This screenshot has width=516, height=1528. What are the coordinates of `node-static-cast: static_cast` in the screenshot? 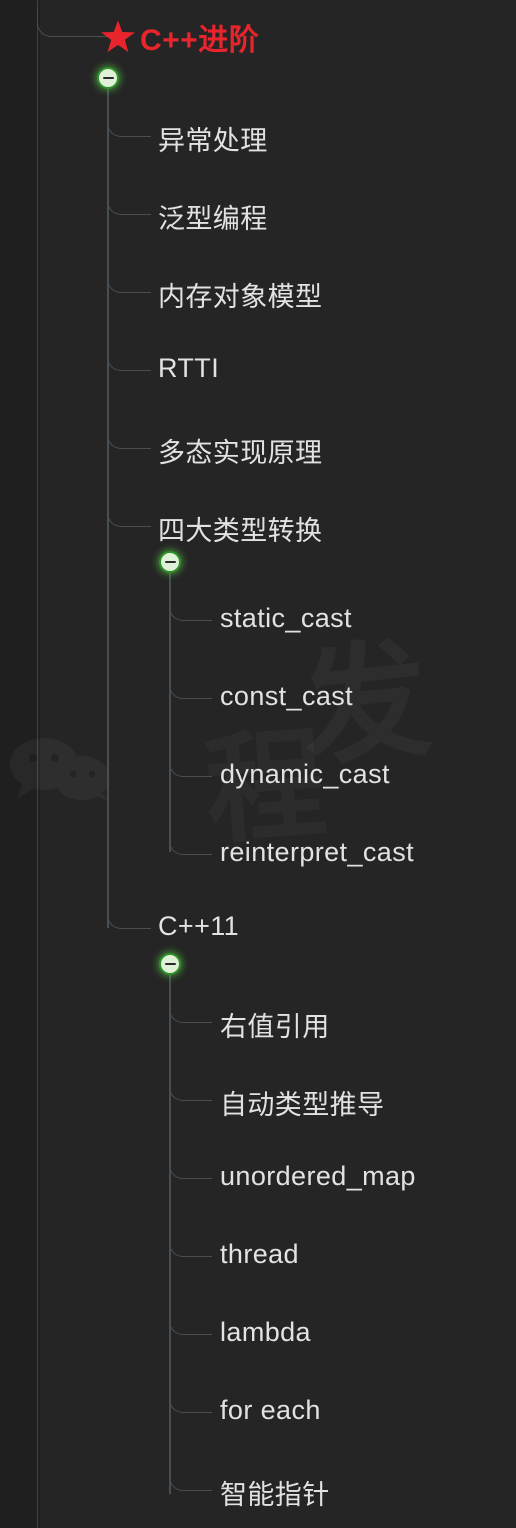 It's located at (286, 618).